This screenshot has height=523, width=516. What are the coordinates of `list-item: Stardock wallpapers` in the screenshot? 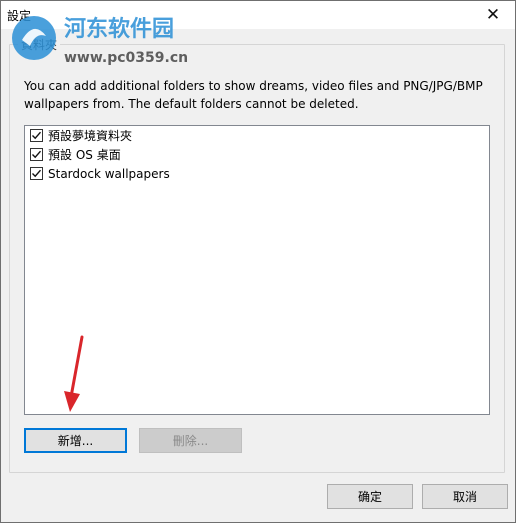 It's located at (257, 173).